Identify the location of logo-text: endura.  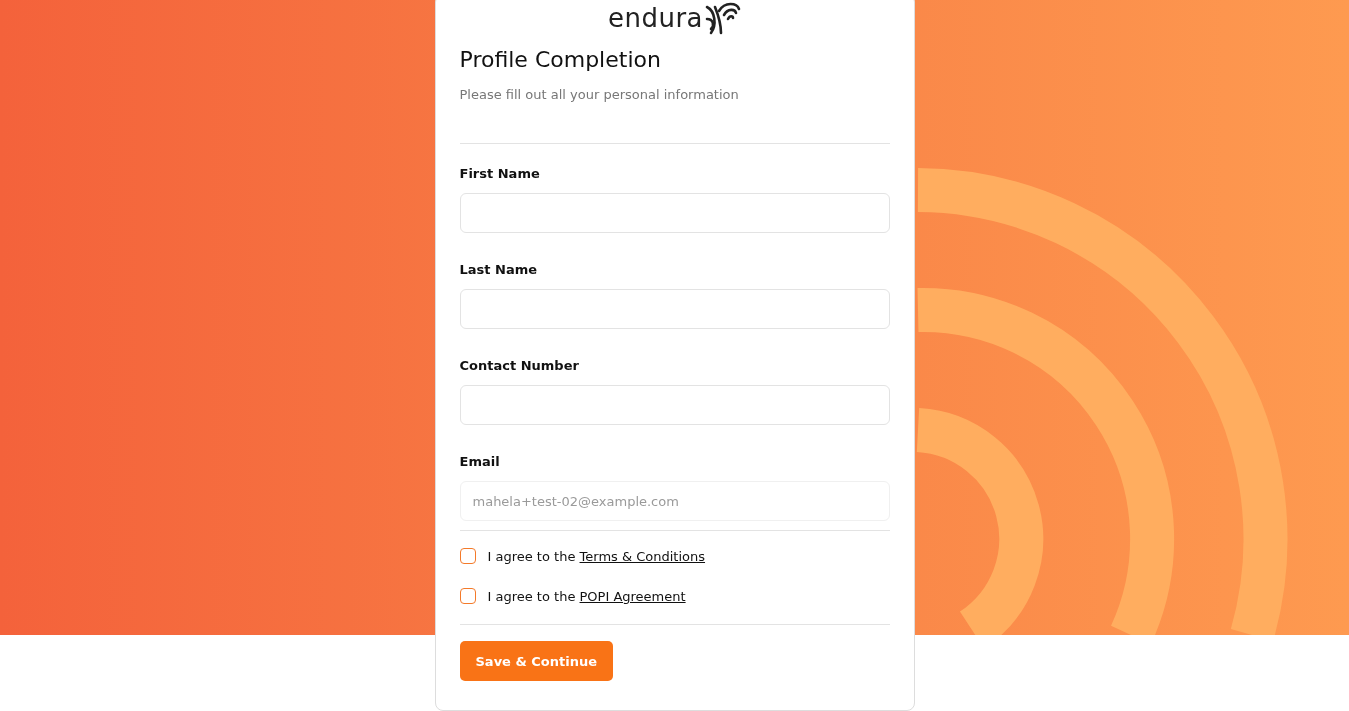
(655, 18).